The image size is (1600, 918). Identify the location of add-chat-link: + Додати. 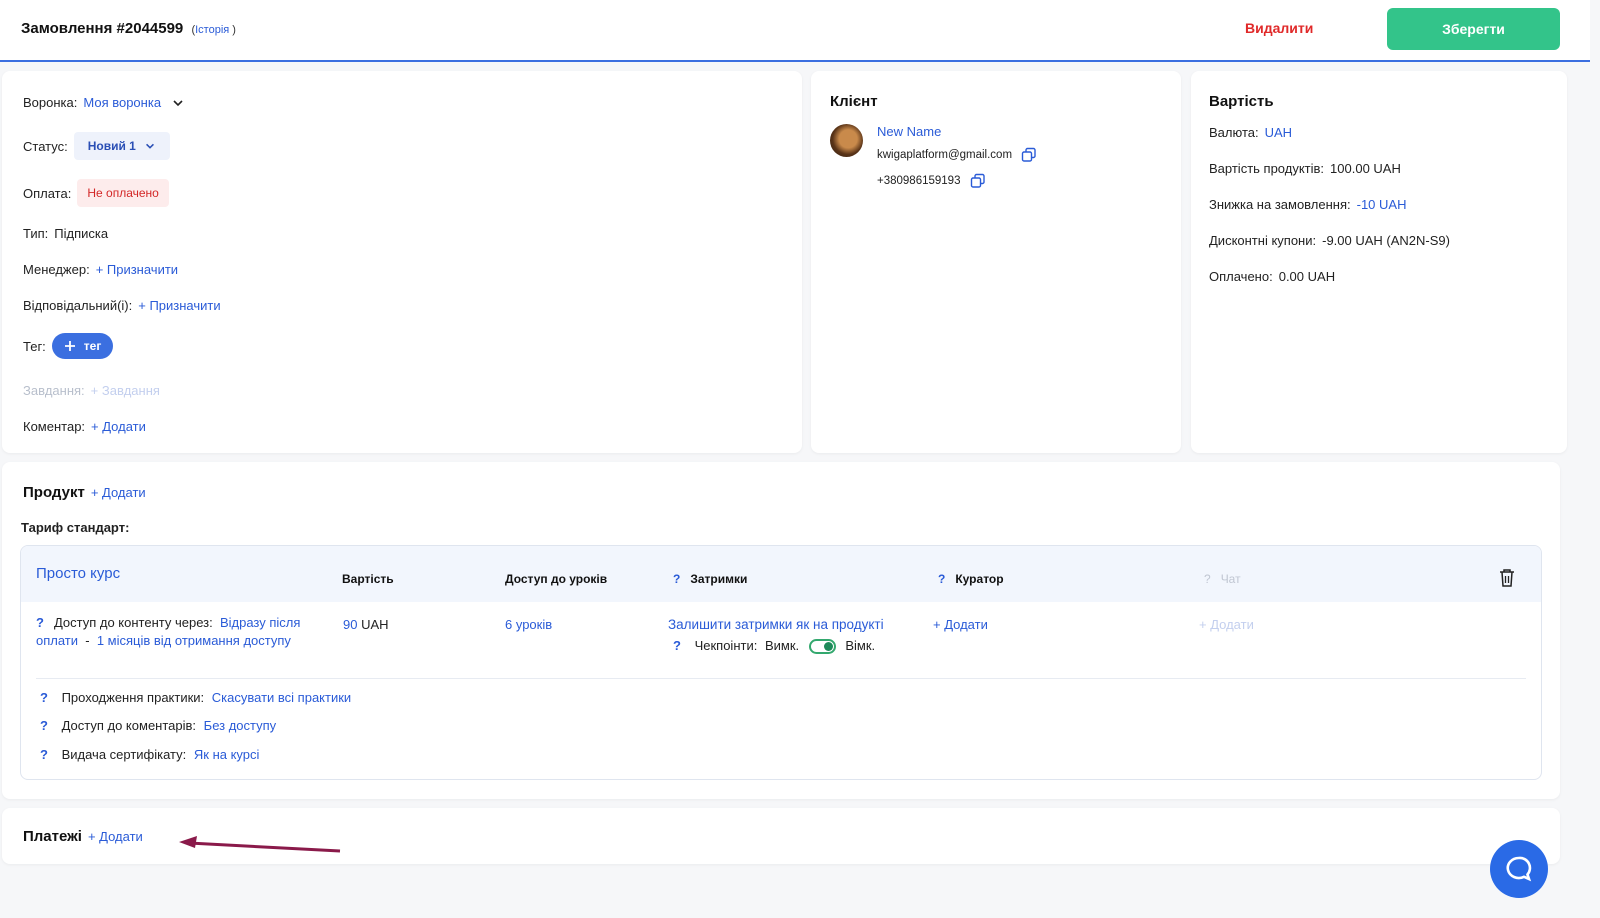
(1226, 624).